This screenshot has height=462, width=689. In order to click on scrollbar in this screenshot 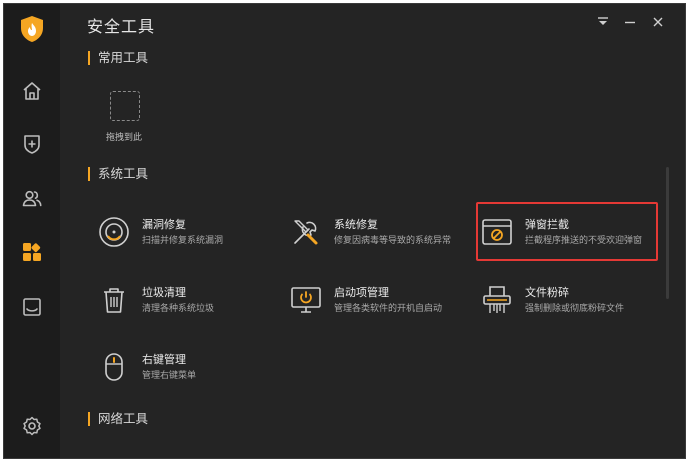, I will do `click(667, 233)`.